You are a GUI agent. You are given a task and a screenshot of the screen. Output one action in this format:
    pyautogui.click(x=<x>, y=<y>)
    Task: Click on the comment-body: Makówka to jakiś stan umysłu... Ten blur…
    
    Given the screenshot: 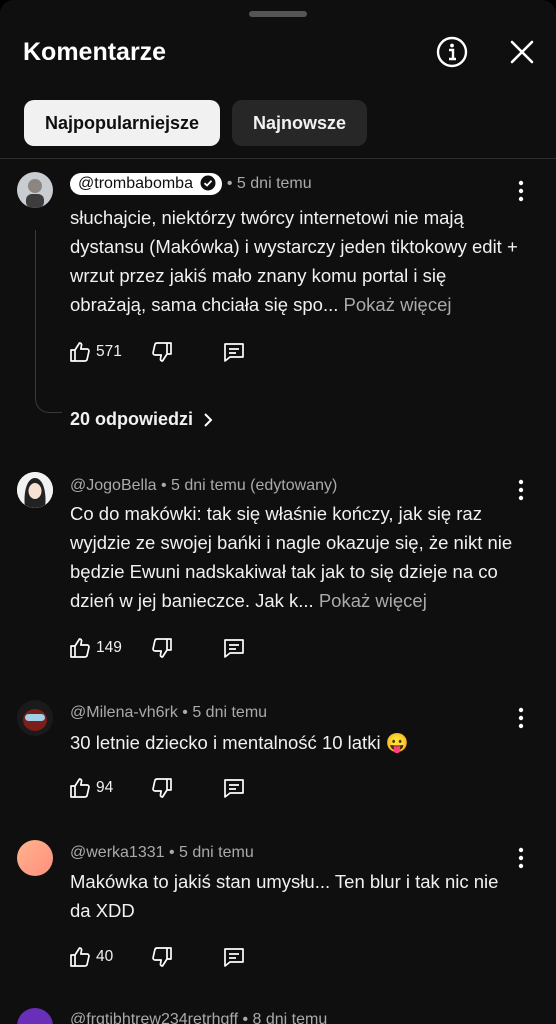 What is the action you would take?
    pyautogui.click(x=295, y=896)
    